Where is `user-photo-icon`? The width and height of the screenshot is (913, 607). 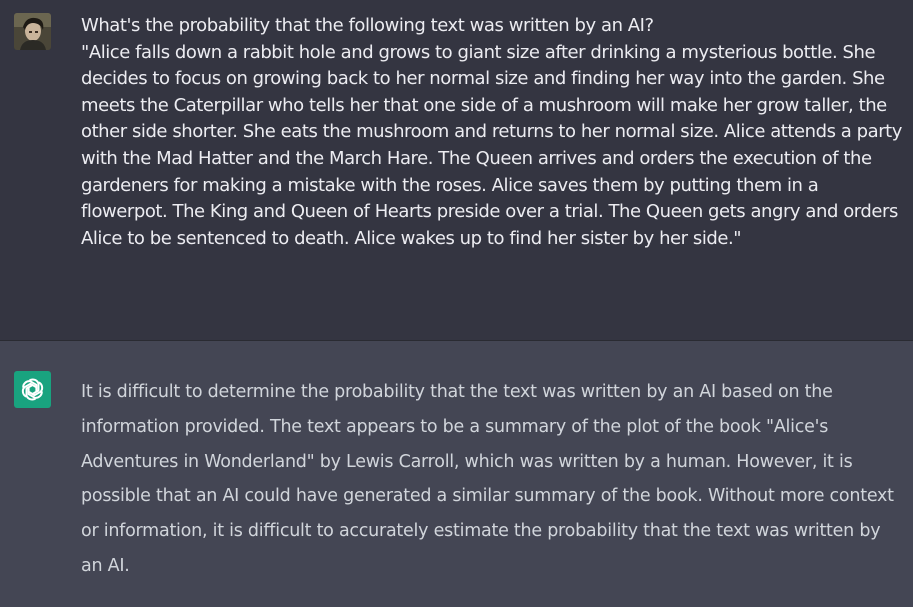
user-photo-icon is located at coordinates (32, 31).